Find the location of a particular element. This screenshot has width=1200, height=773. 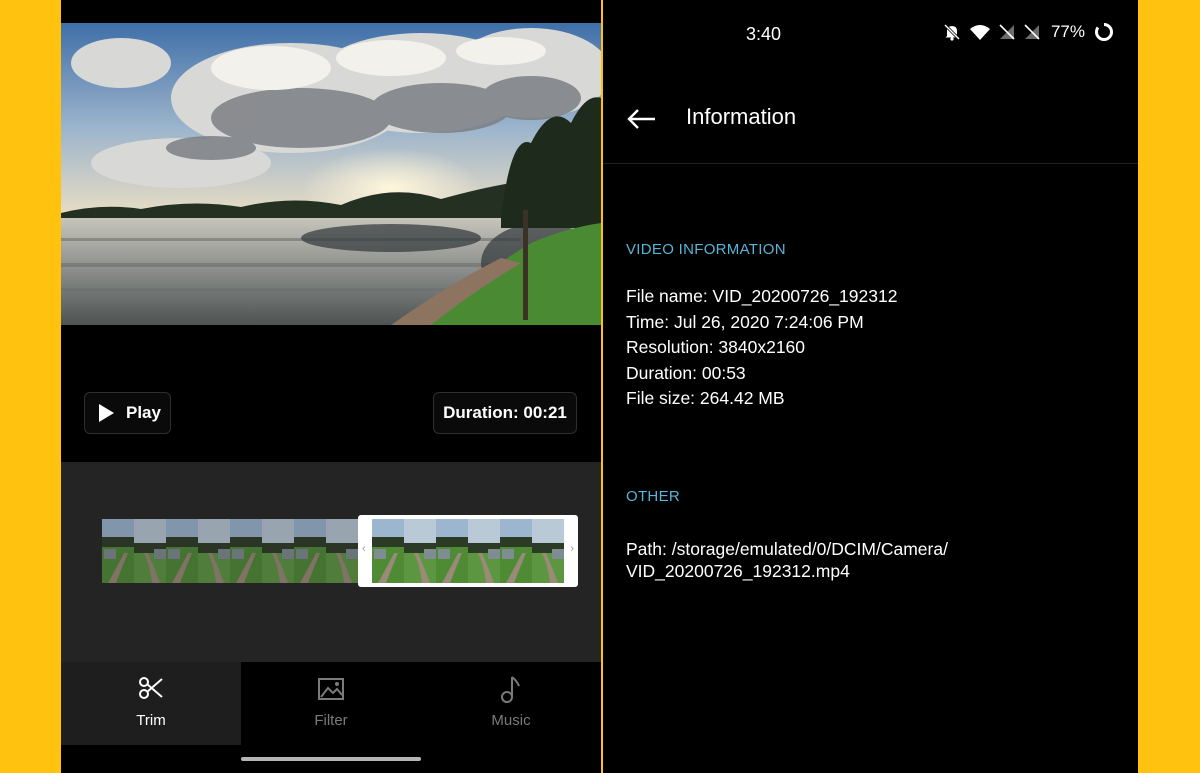

scissors-icon is located at coordinates (151, 688).